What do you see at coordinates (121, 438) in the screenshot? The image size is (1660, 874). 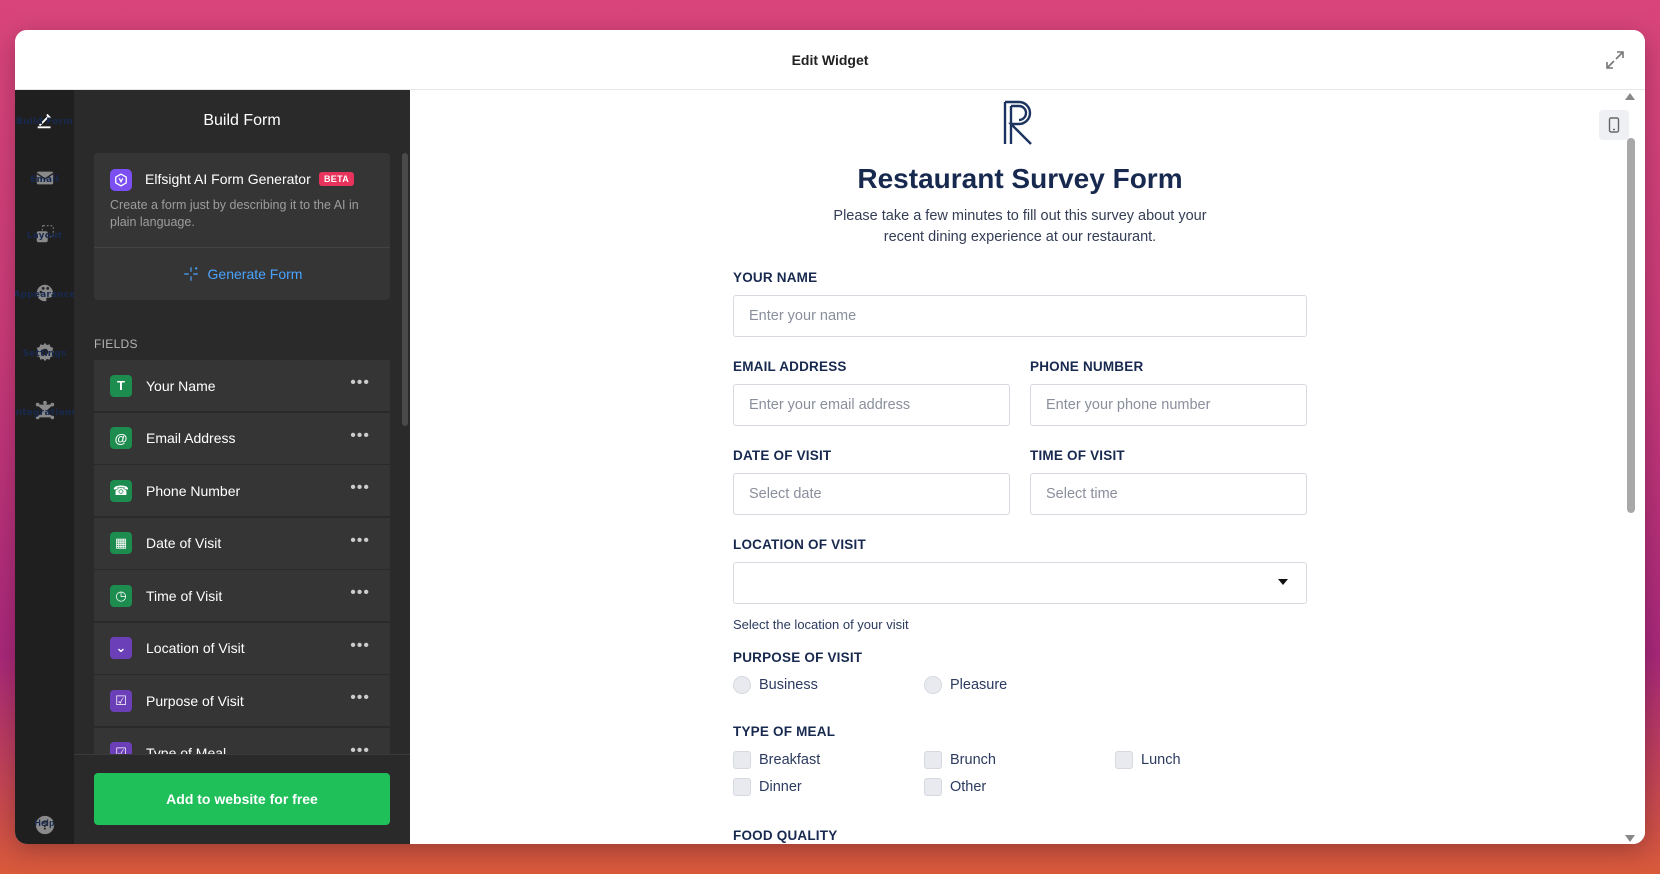 I see `field-type-icon: @` at bounding box center [121, 438].